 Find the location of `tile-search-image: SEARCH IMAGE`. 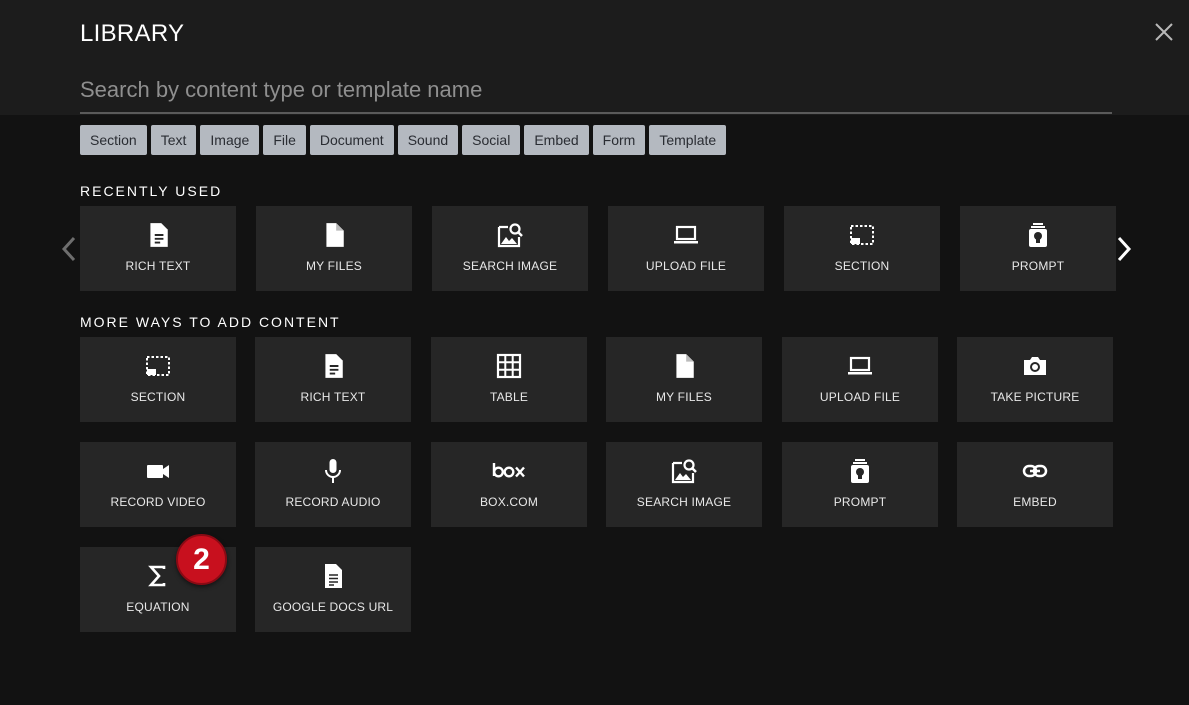

tile-search-image: SEARCH IMAGE is located at coordinates (684, 484).